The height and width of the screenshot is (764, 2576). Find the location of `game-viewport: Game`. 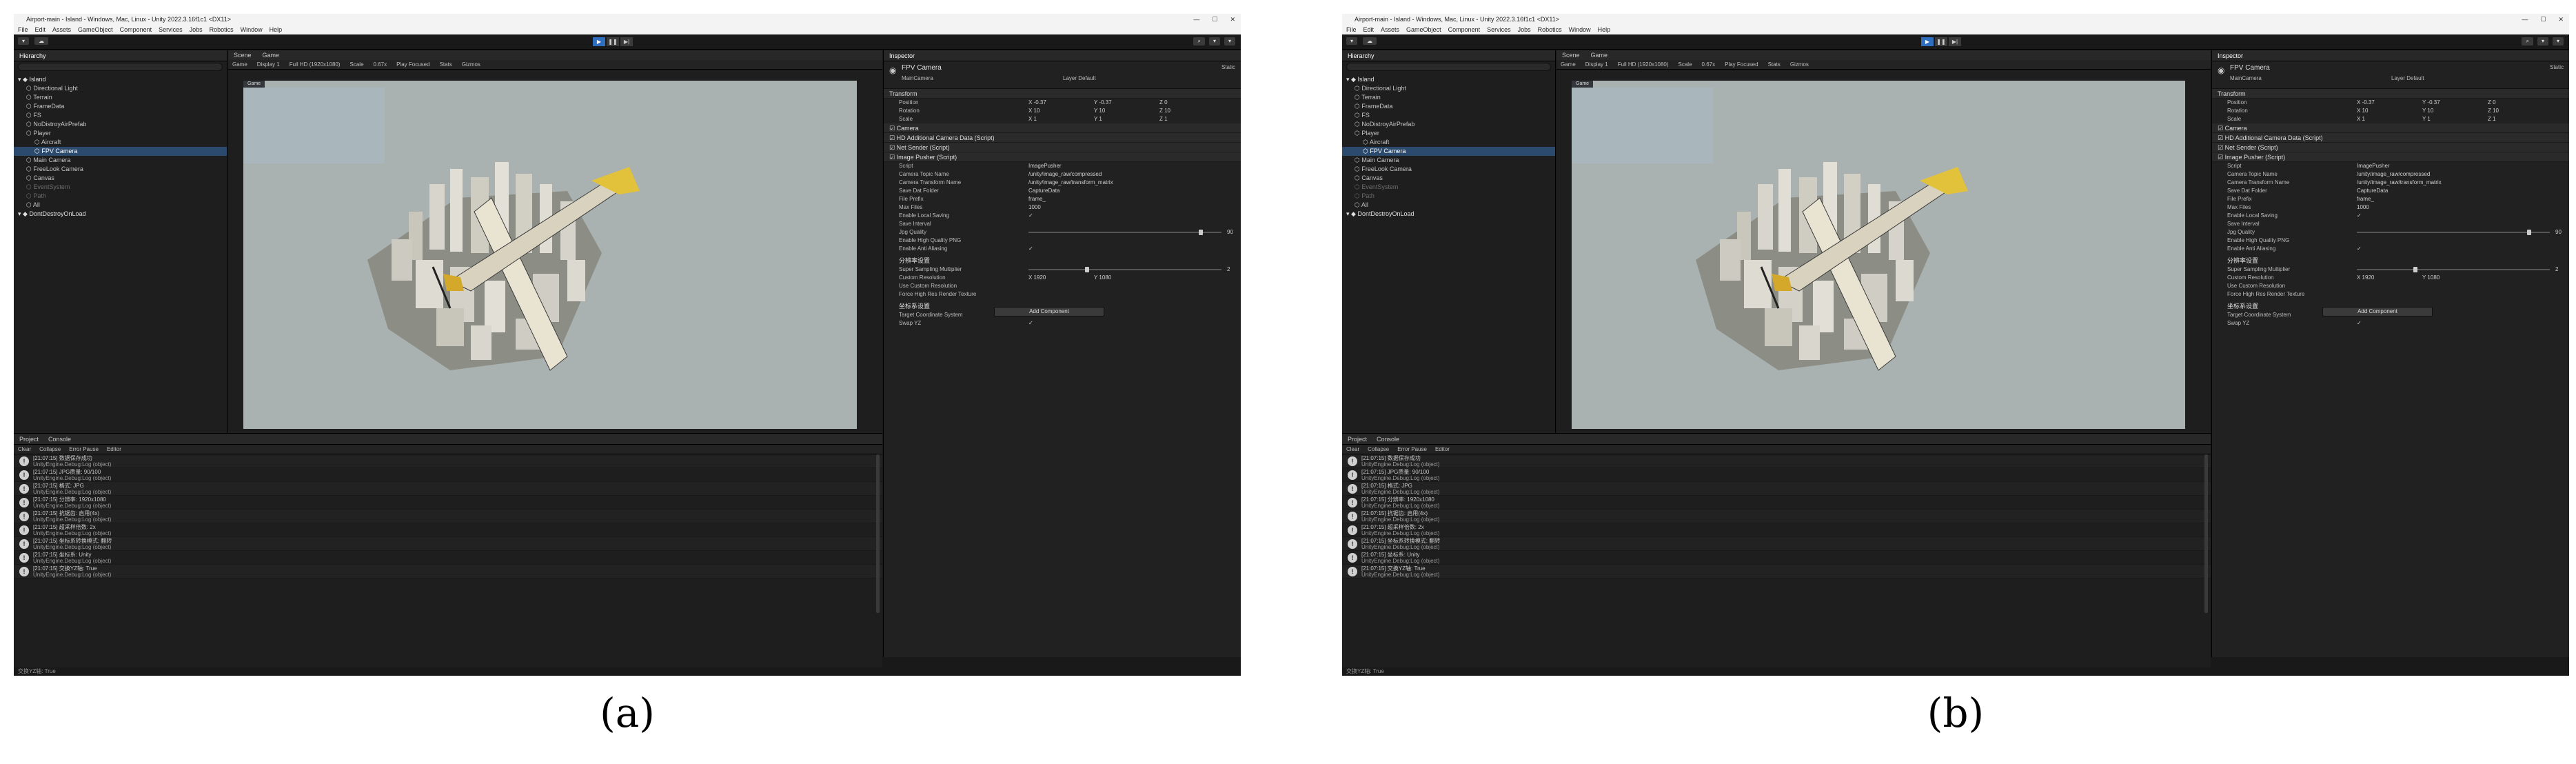

game-viewport: Game is located at coordinates (550, 255).